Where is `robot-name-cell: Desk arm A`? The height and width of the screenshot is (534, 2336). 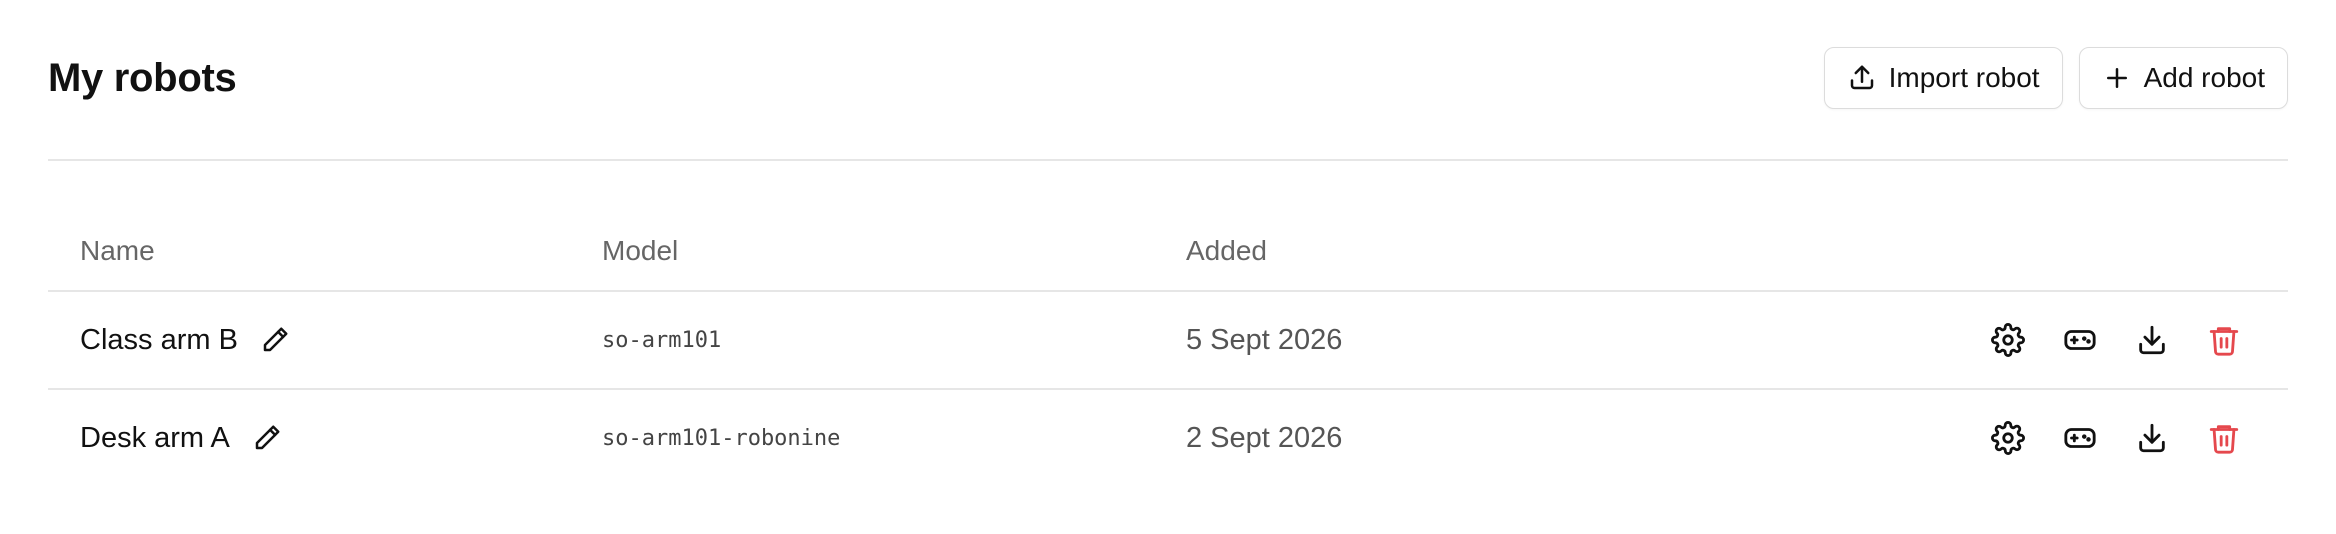 robot-name-cell: Desk arm A is located at coordinates (325, 438).